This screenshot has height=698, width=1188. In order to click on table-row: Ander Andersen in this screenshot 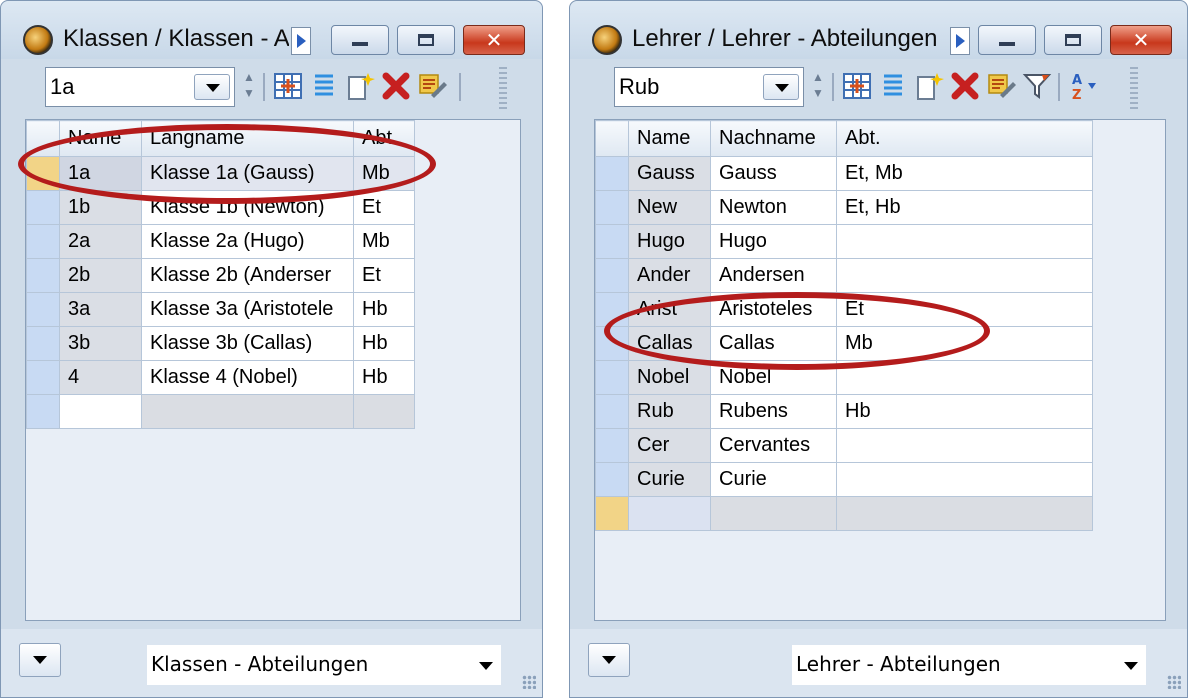, I will do `click(844, 275)`.